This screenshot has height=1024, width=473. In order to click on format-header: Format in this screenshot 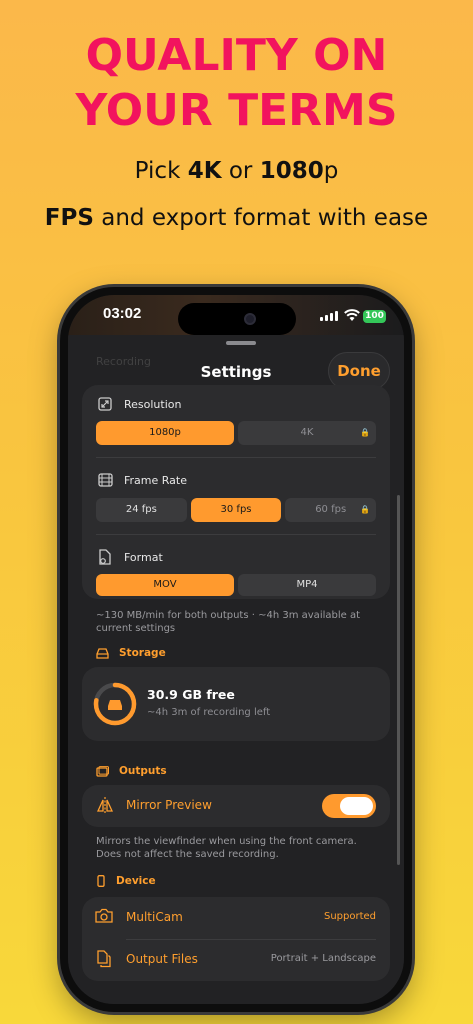, I will do `click(129, 557)`.